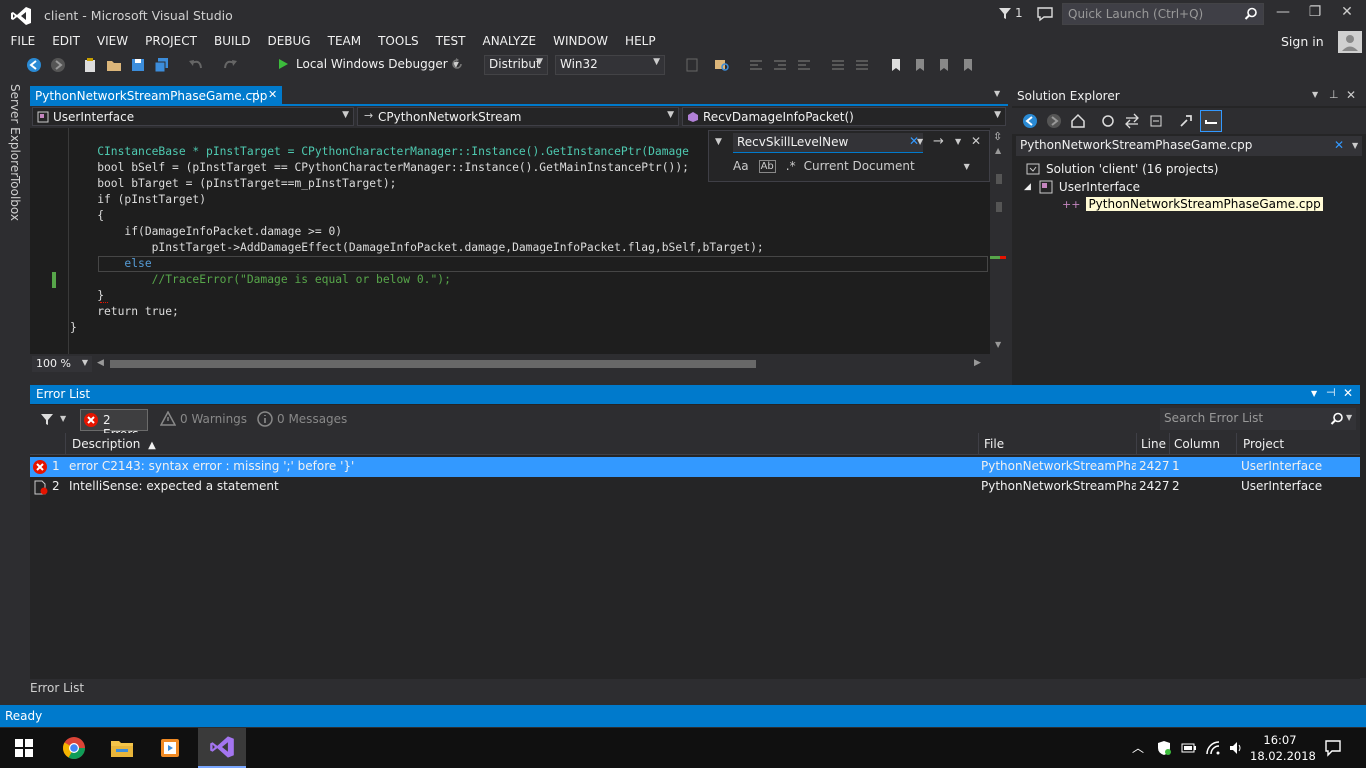 The image size is (1366, 768). I want to click on find-in-files-icon, so click(722, 65).